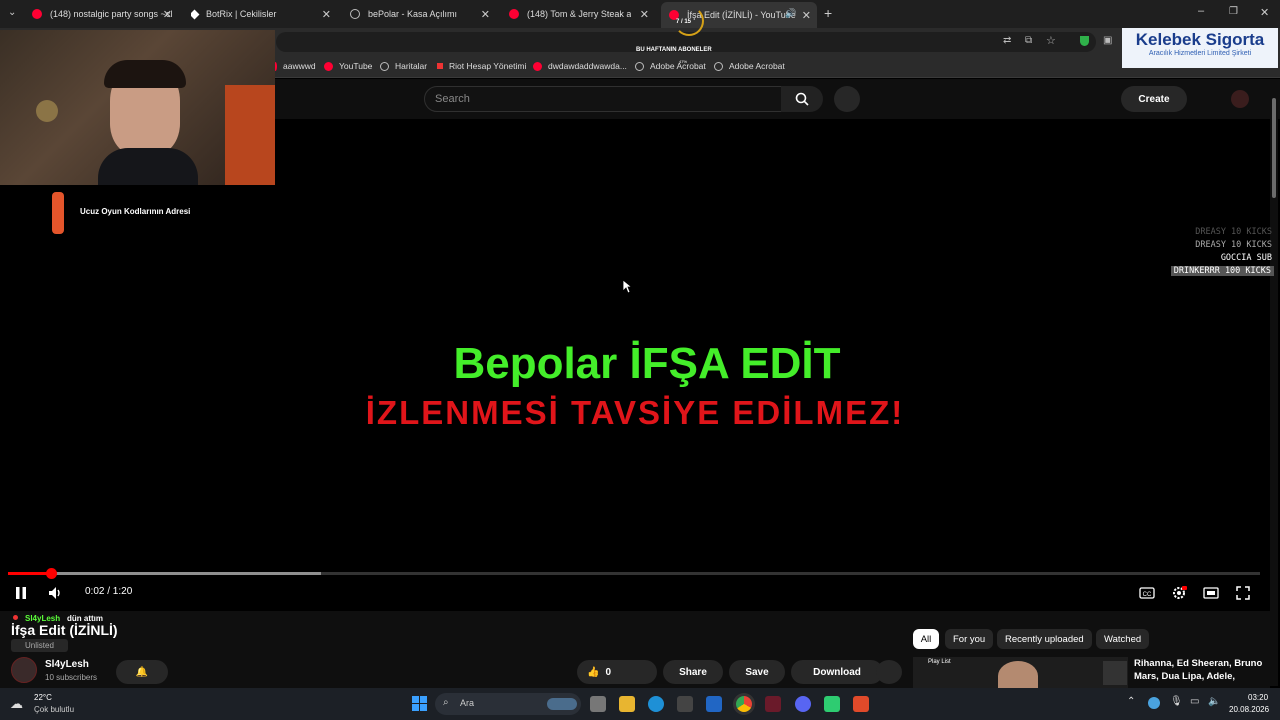  Describe the element at coordinates (1044, 639) in the screenshot. I see `chip-recently-uploaded: Recently uploaded` at that location.